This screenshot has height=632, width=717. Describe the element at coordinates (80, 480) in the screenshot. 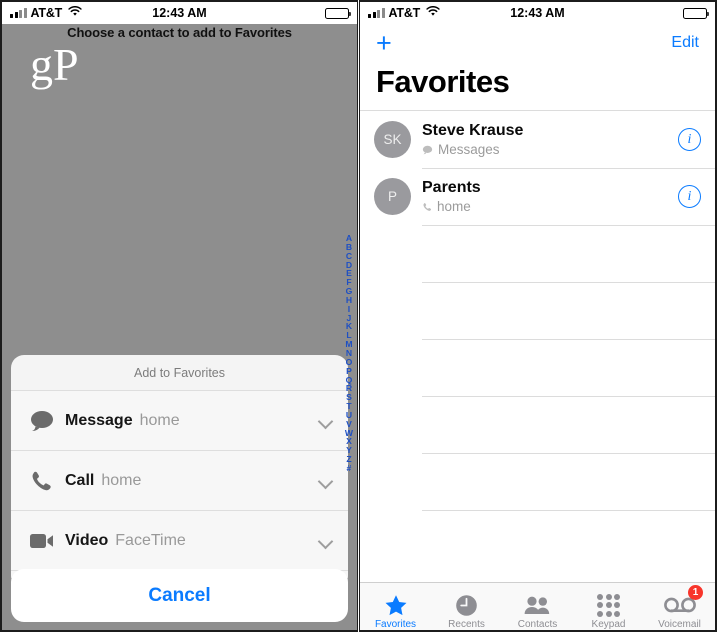

I see `action-sheet-item-label: Call` at that location.